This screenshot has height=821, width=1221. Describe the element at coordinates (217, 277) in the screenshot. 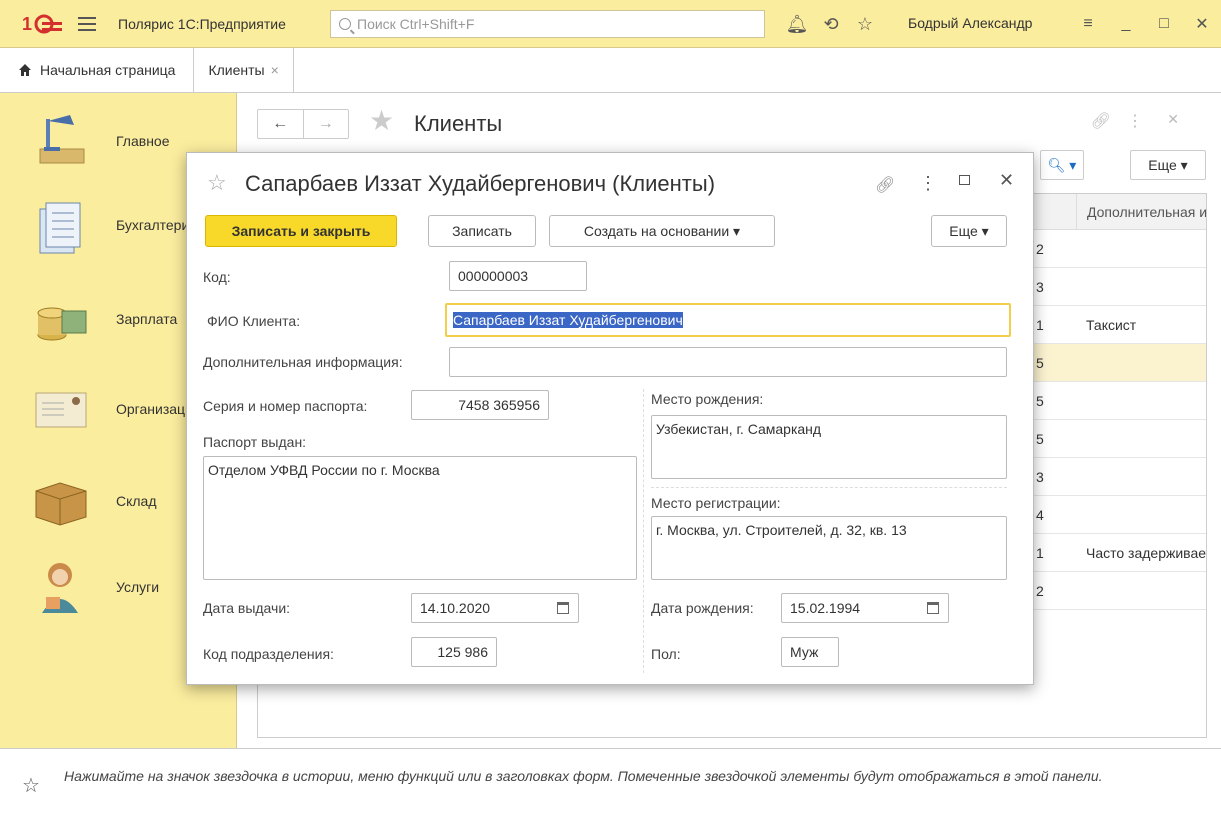

I see `code-label: Код:` at that location.